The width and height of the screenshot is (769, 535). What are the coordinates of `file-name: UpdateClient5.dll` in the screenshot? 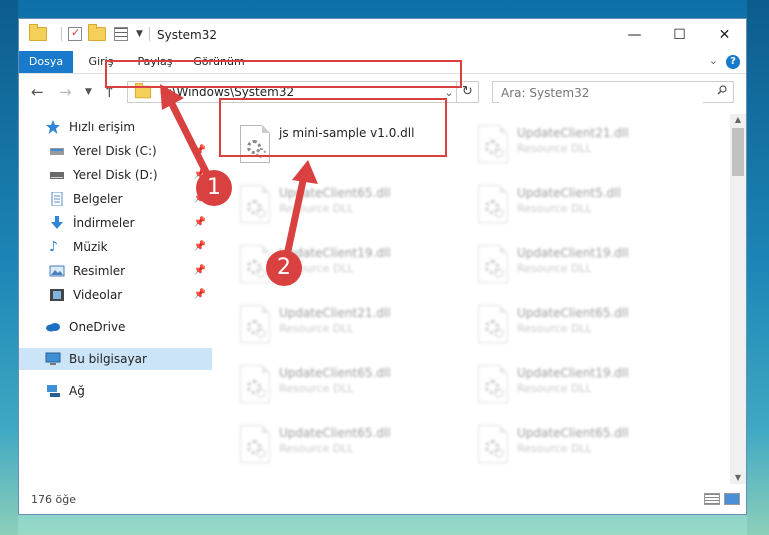 It's located at (569, 193).